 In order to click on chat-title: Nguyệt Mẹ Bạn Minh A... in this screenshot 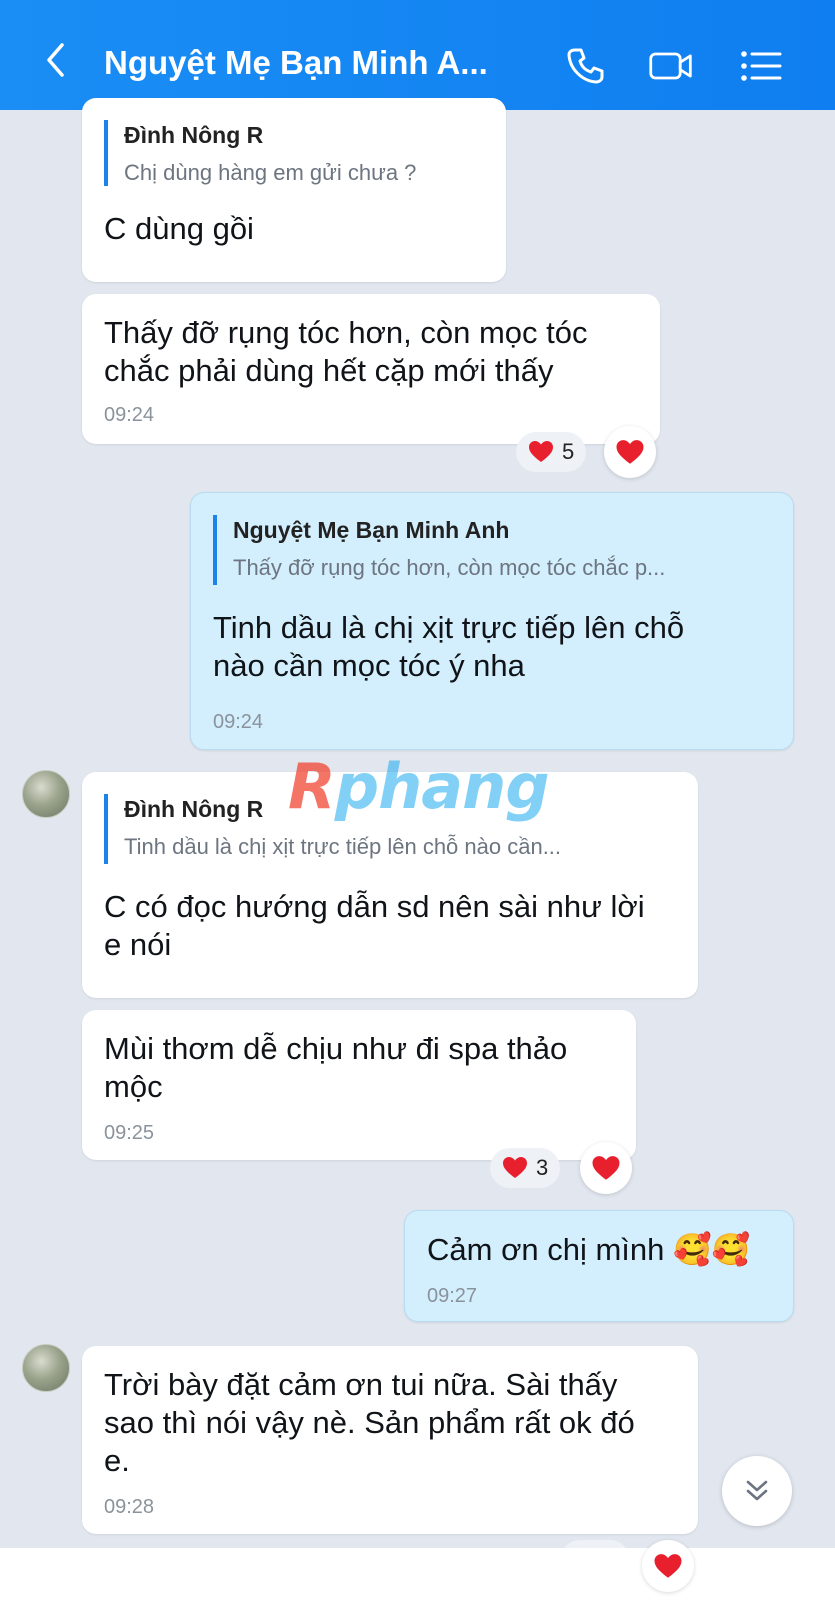, I will do `click(296, 63)`.